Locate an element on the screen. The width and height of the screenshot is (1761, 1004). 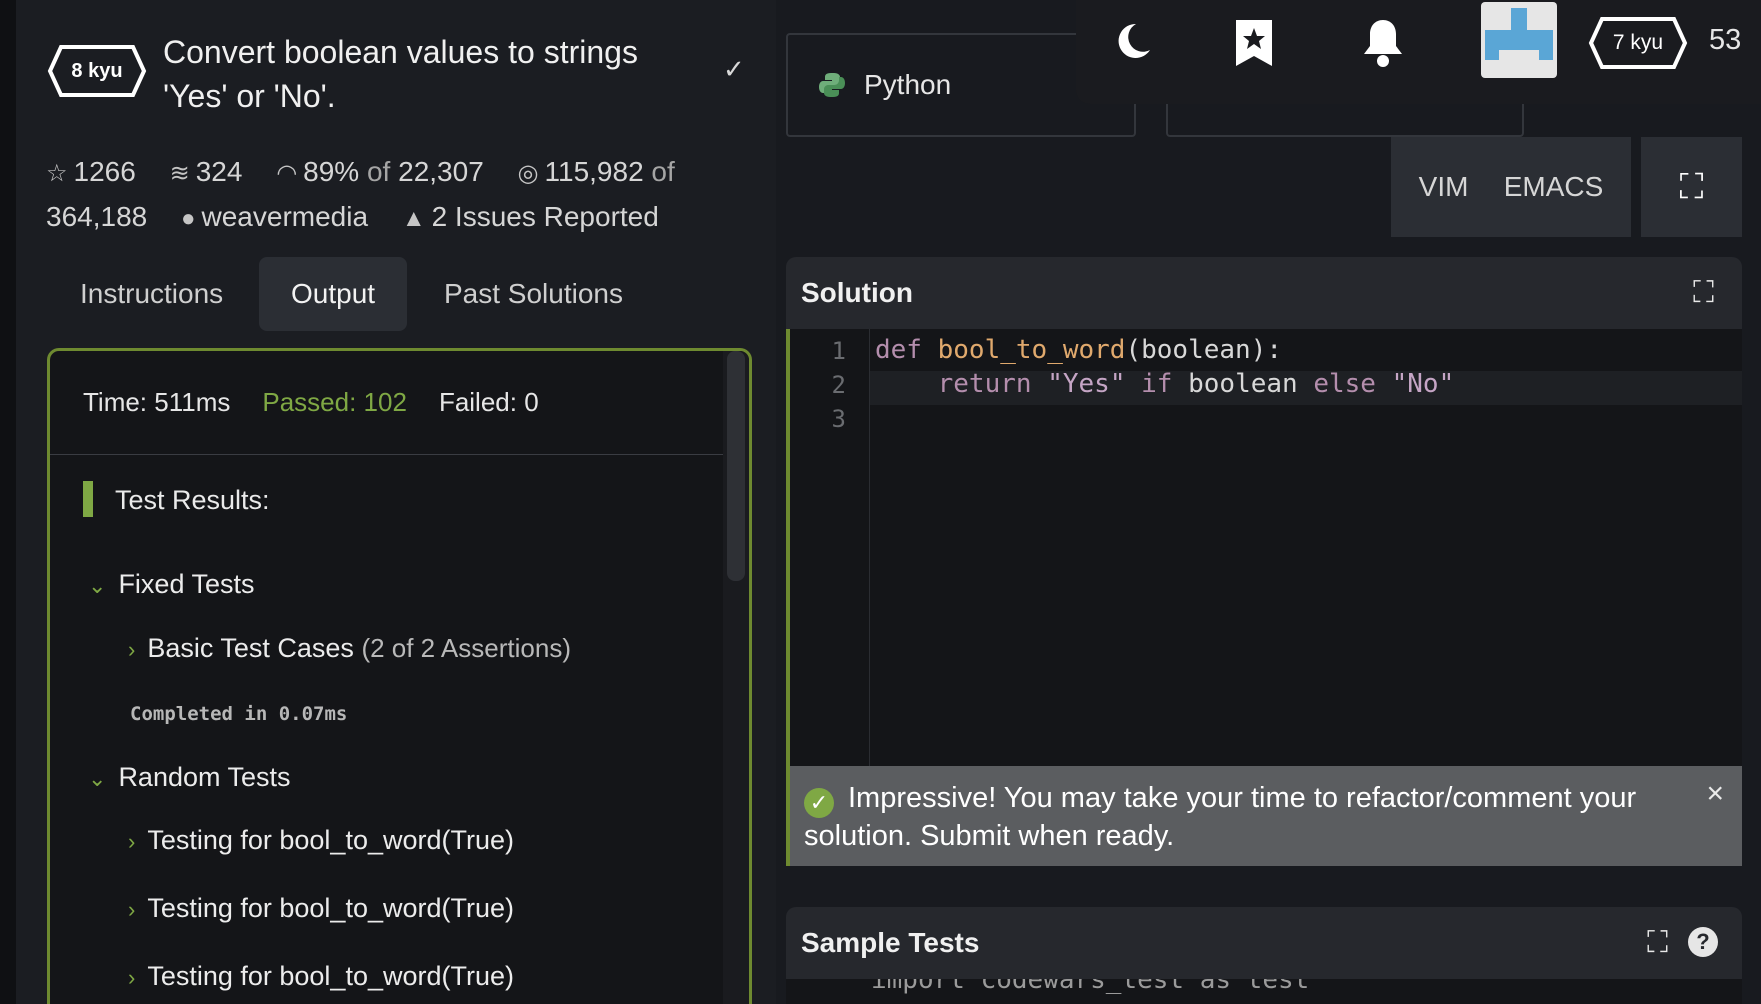
language-label: Python is located at coordinates (908, 84).